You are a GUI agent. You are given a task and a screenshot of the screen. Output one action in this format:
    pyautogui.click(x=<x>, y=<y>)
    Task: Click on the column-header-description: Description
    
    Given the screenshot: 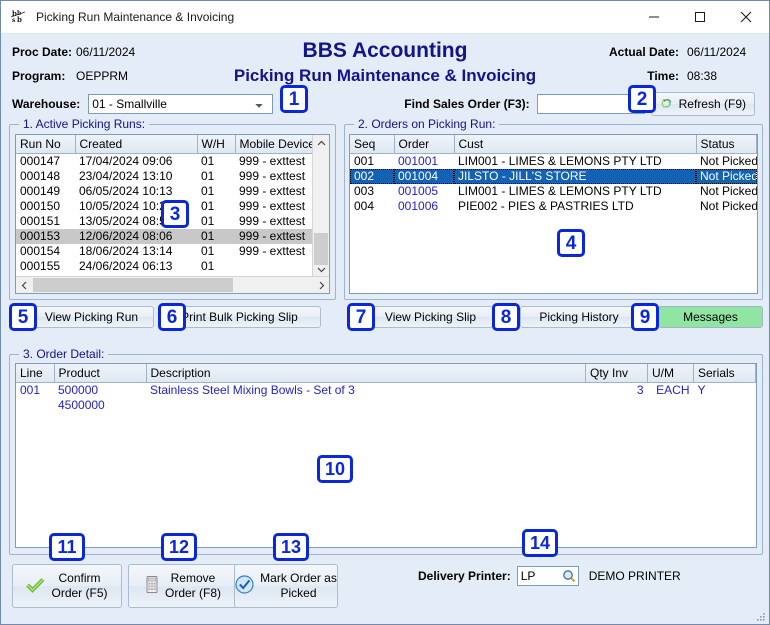 What is the action you would take?
    pyautogui.click(x=366, y=373)
    